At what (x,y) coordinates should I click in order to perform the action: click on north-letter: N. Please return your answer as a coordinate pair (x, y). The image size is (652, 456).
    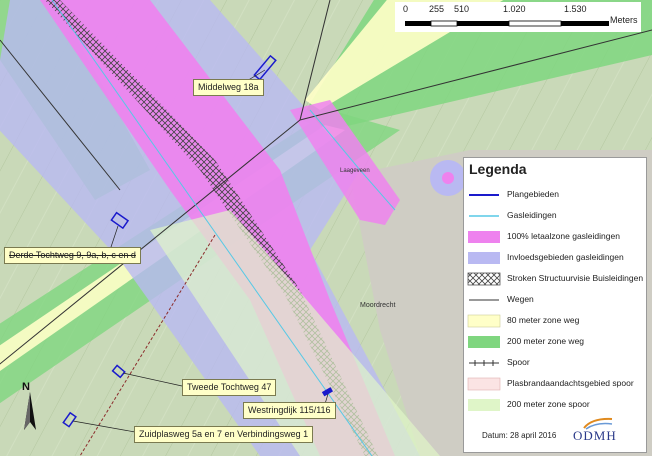
    Looking at the image, I should click on (26, 387).